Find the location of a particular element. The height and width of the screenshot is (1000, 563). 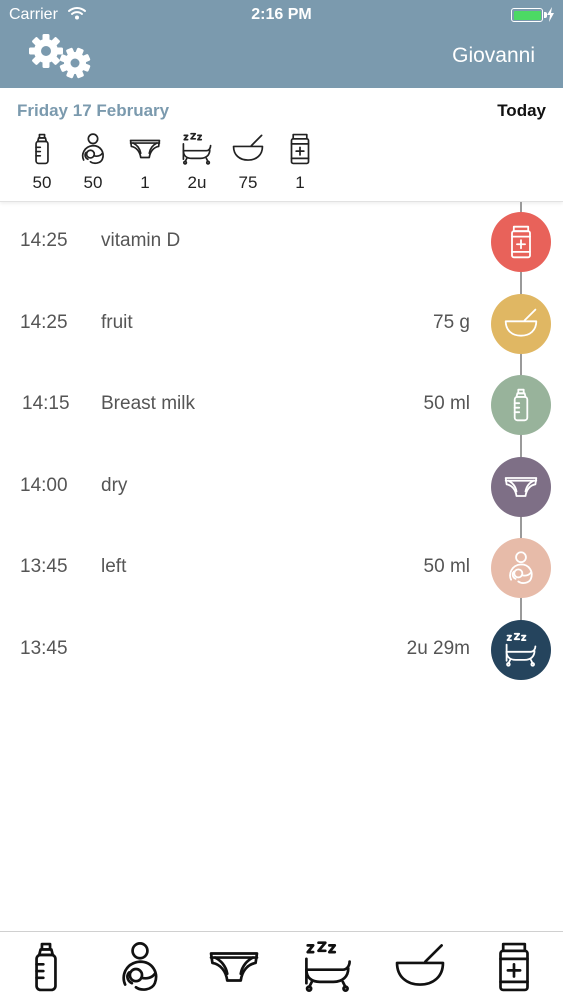

summary-food: 75 is located at coordinates (248, 162).